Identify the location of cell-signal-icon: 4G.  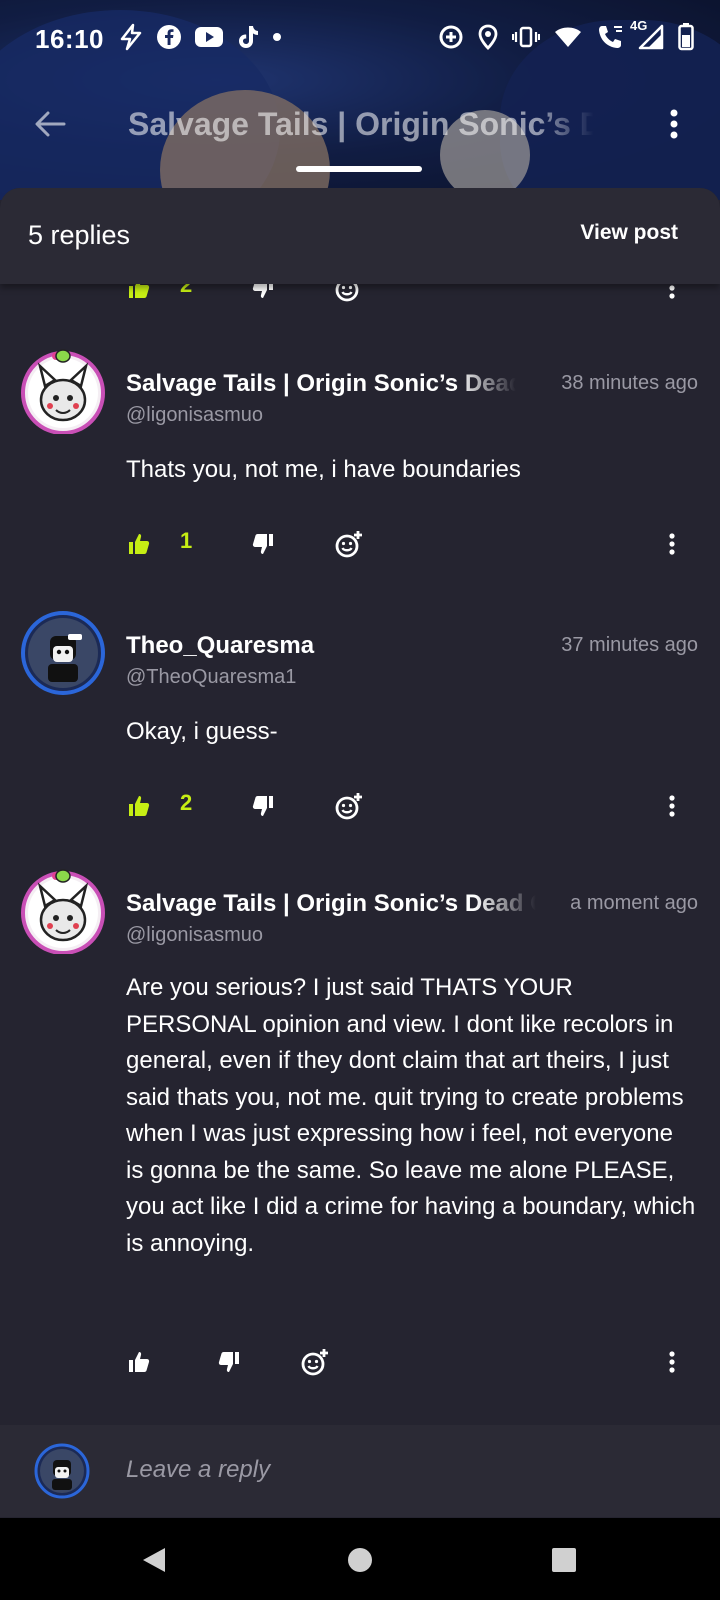
(647, 35).